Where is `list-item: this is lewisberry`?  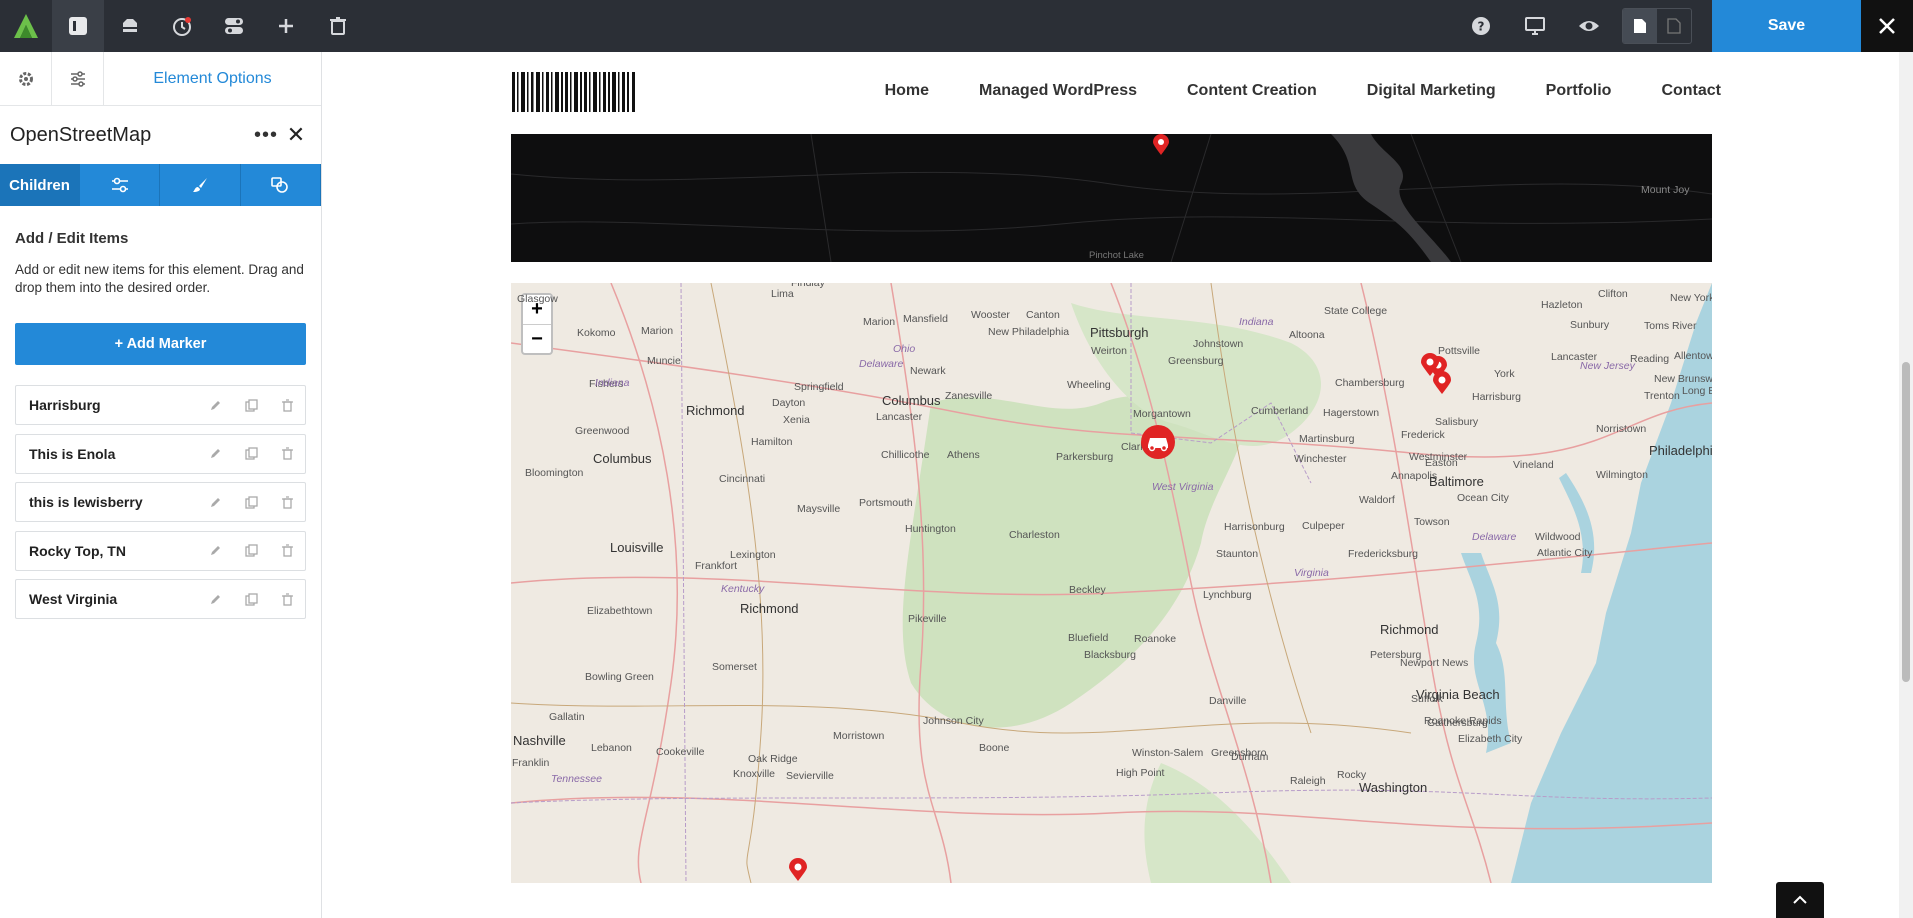
list-item: this is lewisberry is located at coordinates (160, 502).